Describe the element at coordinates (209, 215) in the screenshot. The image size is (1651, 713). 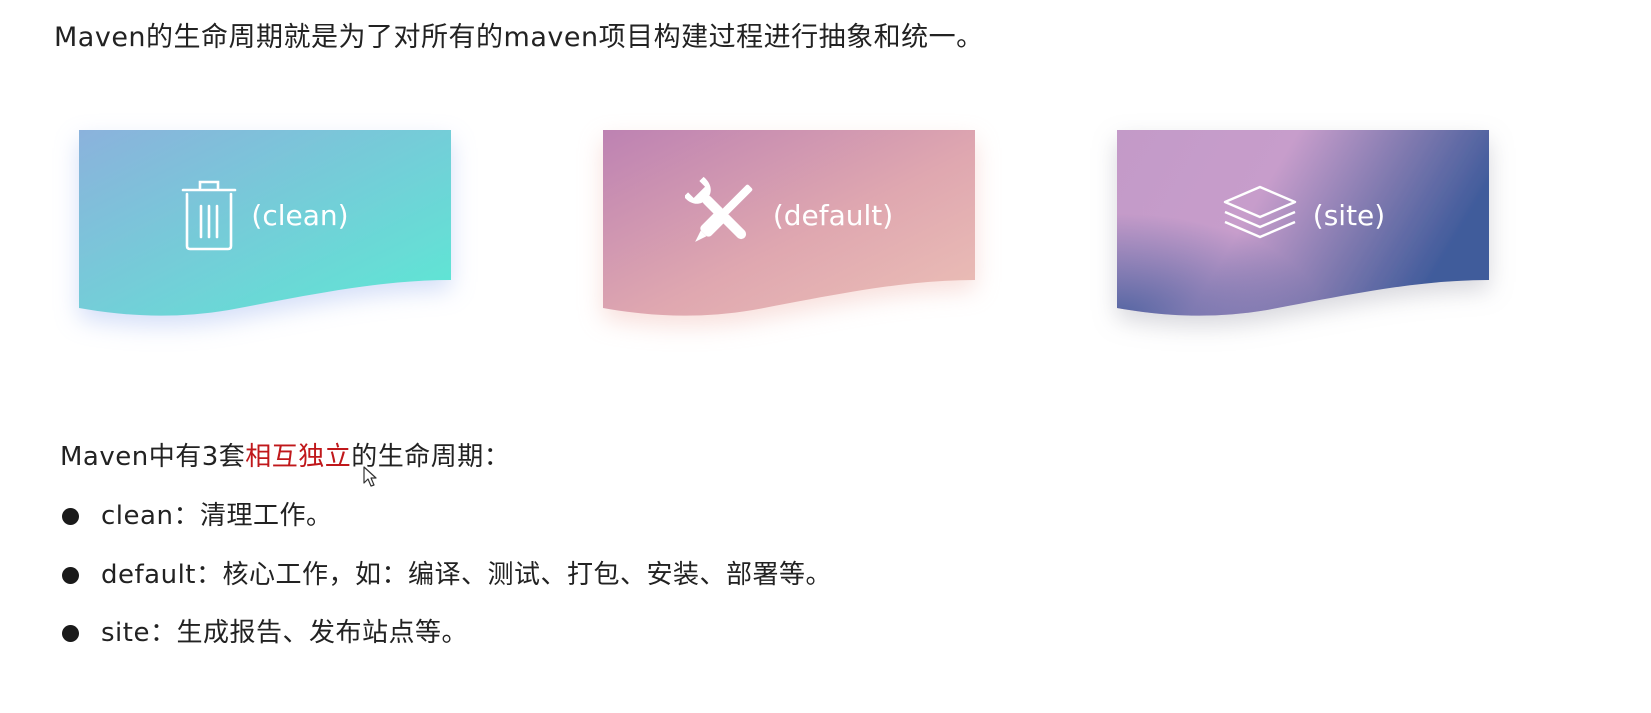
I see `trash-icon` at that location.